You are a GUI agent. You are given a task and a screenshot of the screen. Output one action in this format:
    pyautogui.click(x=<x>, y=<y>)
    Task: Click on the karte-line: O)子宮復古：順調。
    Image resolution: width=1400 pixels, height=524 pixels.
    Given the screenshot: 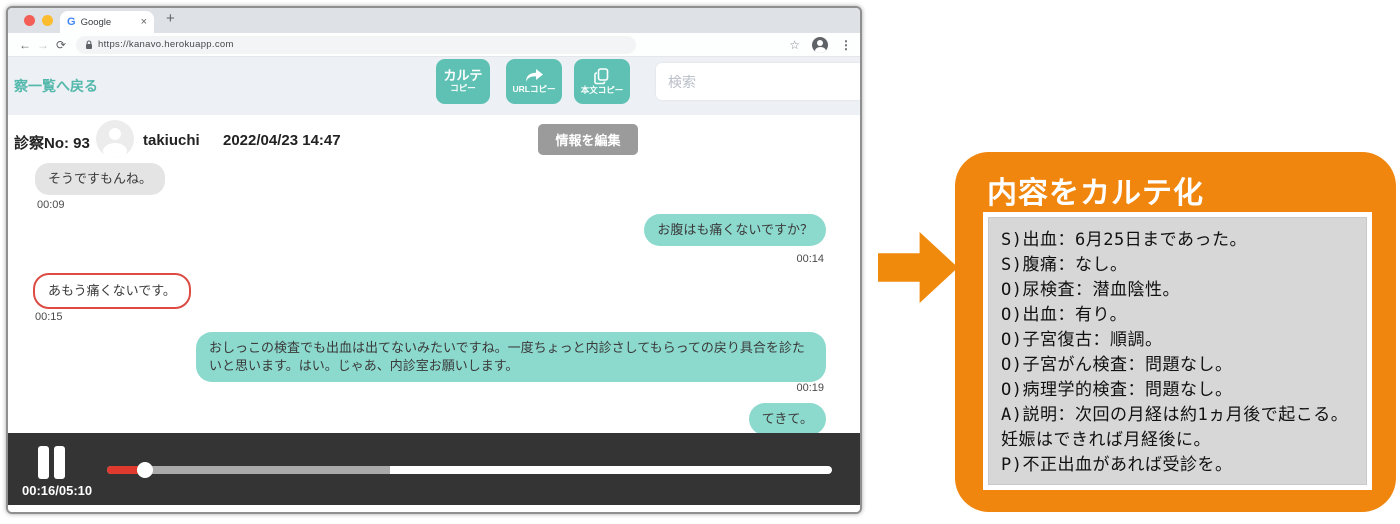 What is the action you would take?
    pyautogui.click(x=1082, y=340)
    